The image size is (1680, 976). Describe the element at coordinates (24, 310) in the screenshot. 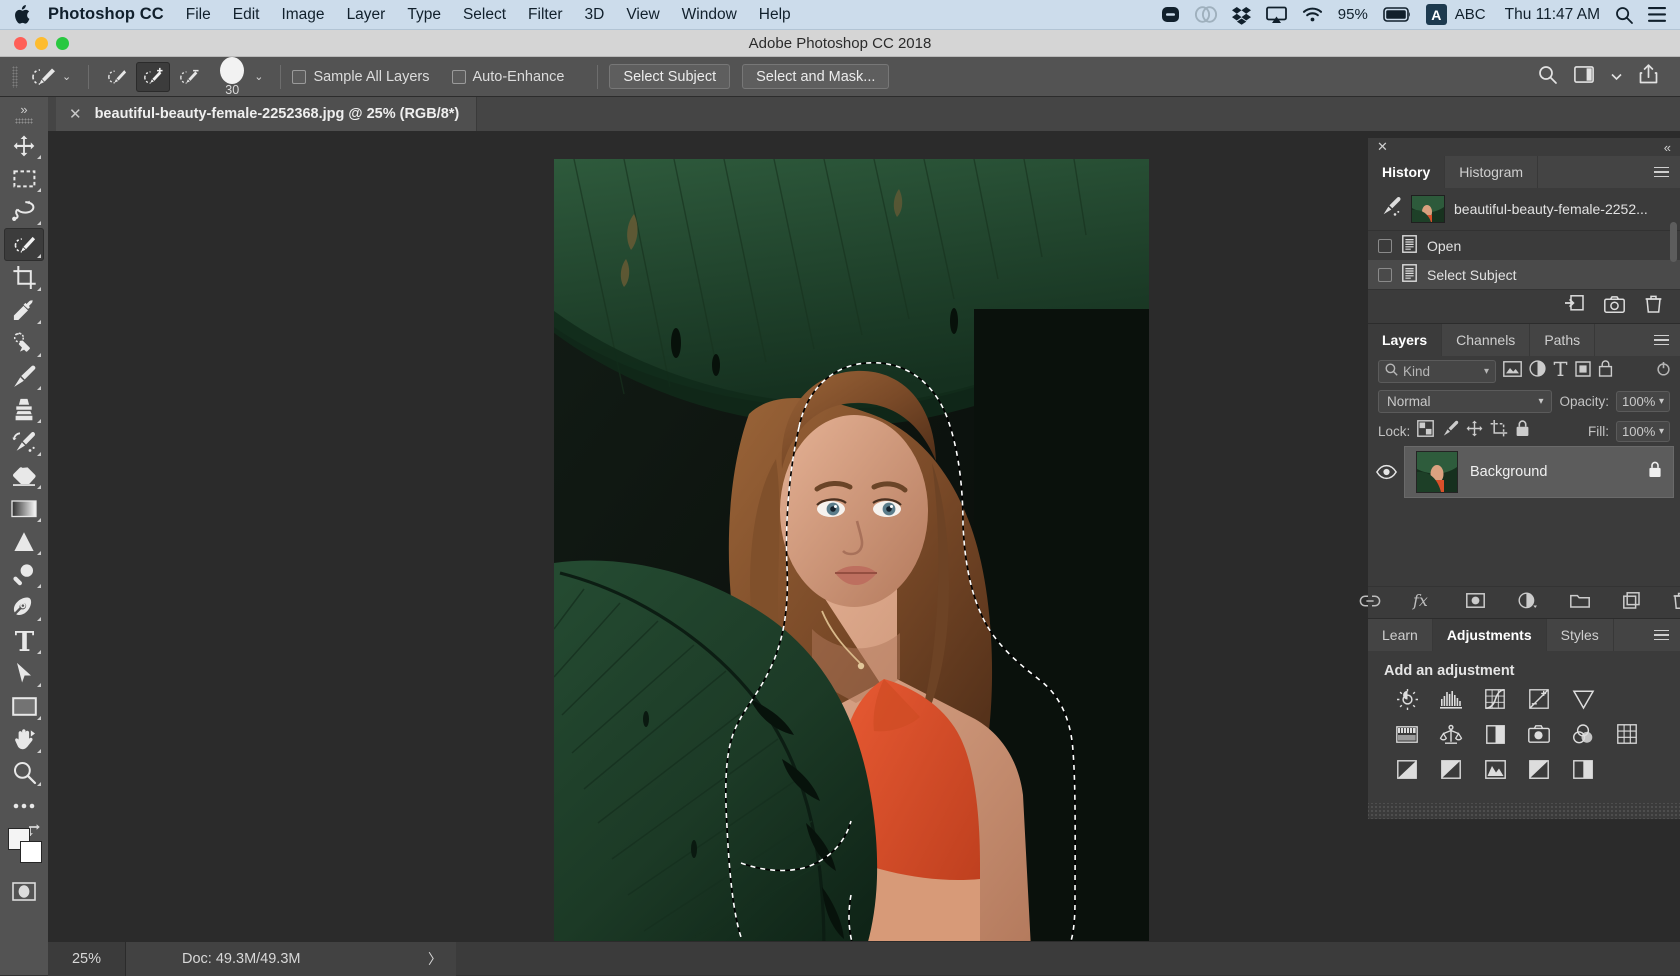

I see `eyedropper-tool` at that location.